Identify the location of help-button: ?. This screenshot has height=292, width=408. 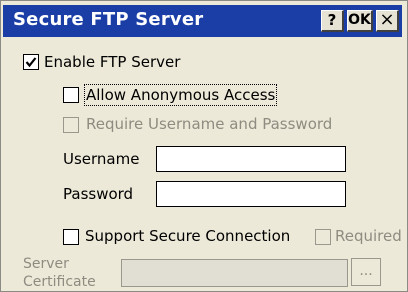
(332, 21).